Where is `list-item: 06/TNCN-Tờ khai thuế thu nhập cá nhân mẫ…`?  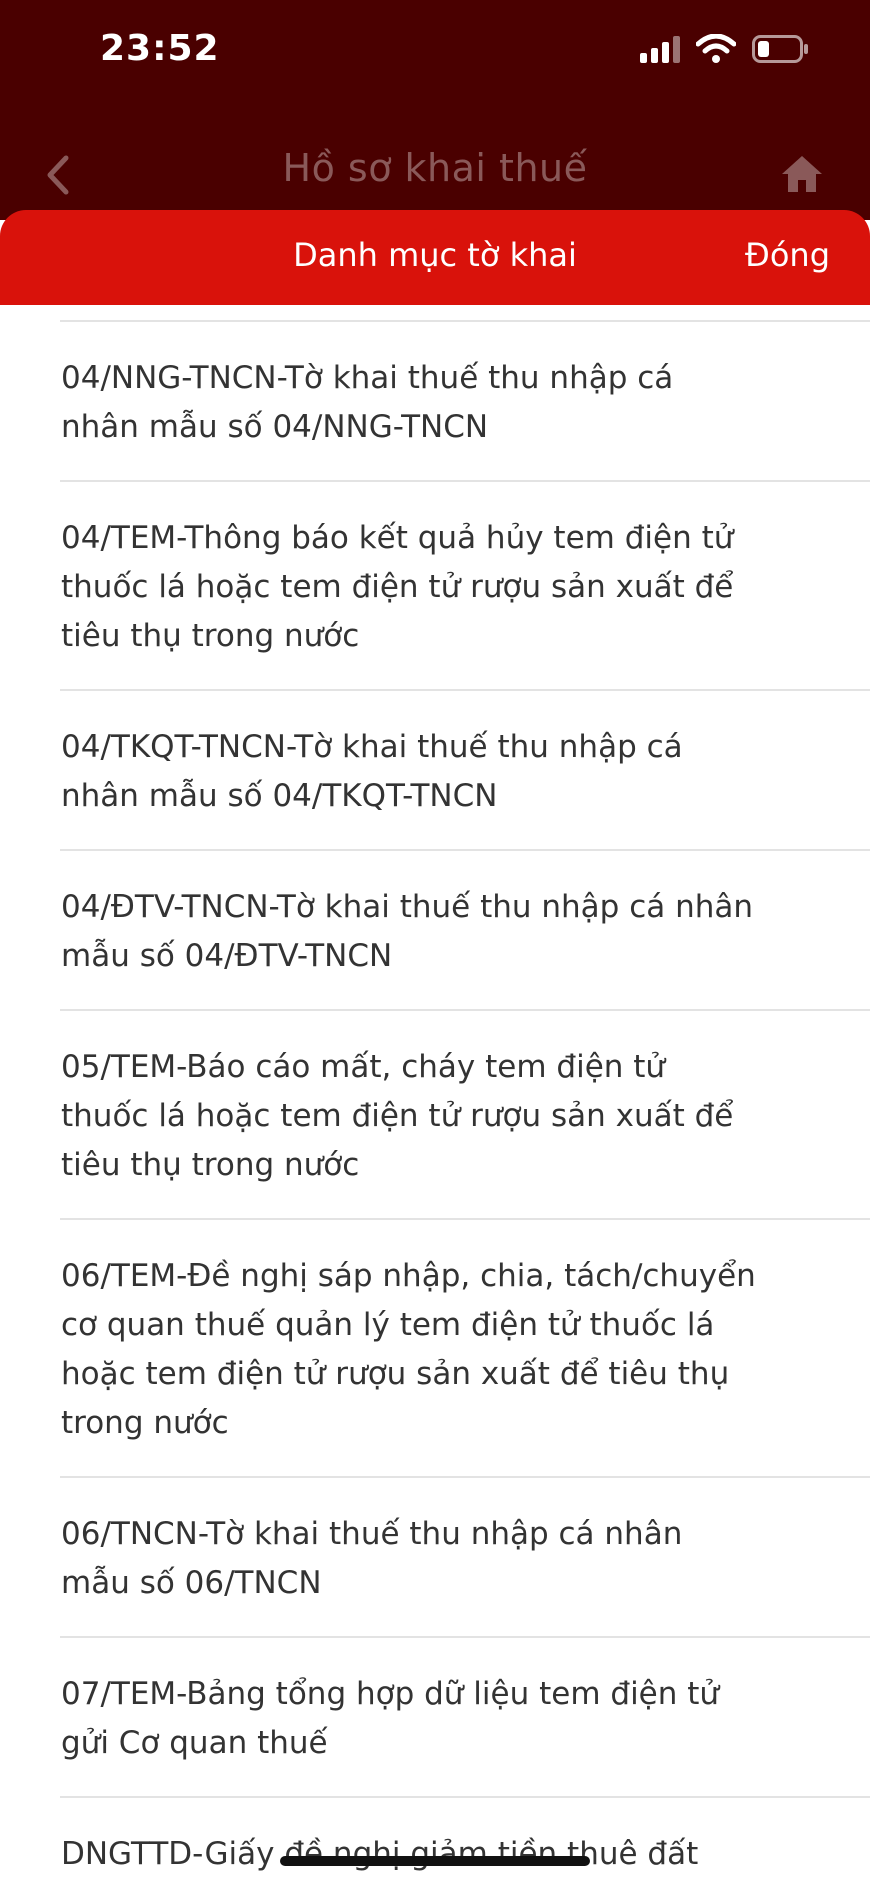 list-item: 06/TNCN-Tờ khai thuế thu nhập cá nhân mẫ… is located at coordinates (435, 1558).